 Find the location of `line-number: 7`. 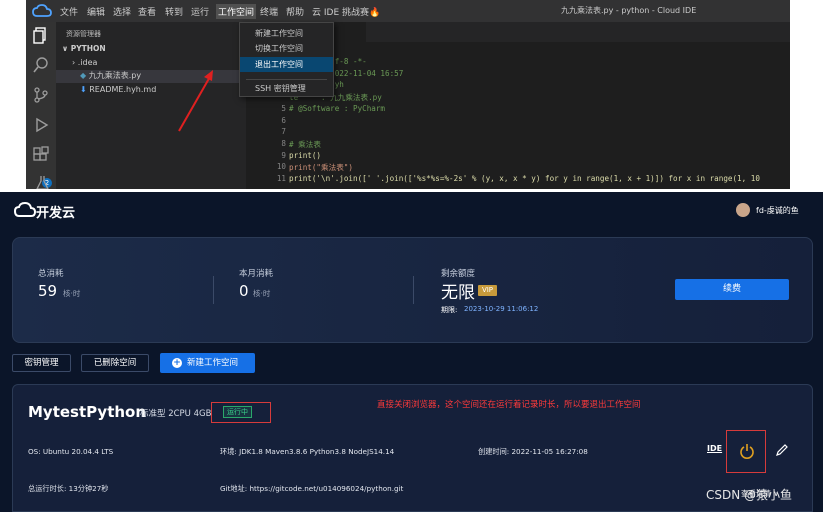

line-number: 7 is located at coordinates (283, 132).